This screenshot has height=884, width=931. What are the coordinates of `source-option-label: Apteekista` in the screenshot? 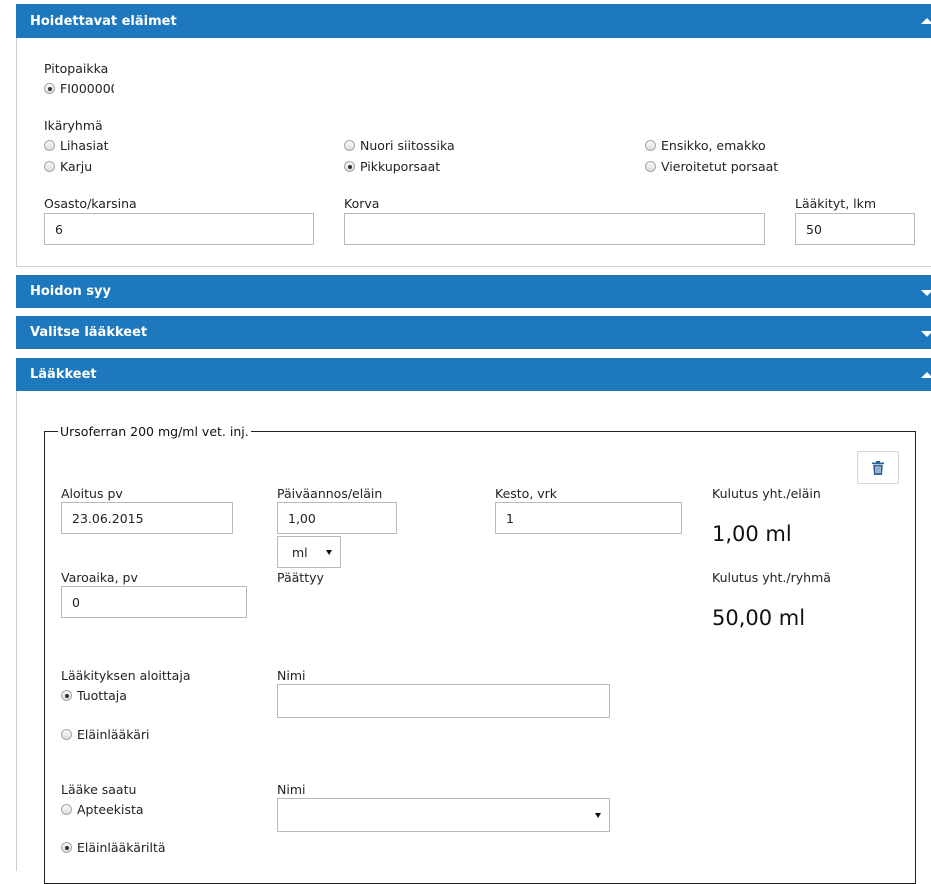 It's located at (110, 809).